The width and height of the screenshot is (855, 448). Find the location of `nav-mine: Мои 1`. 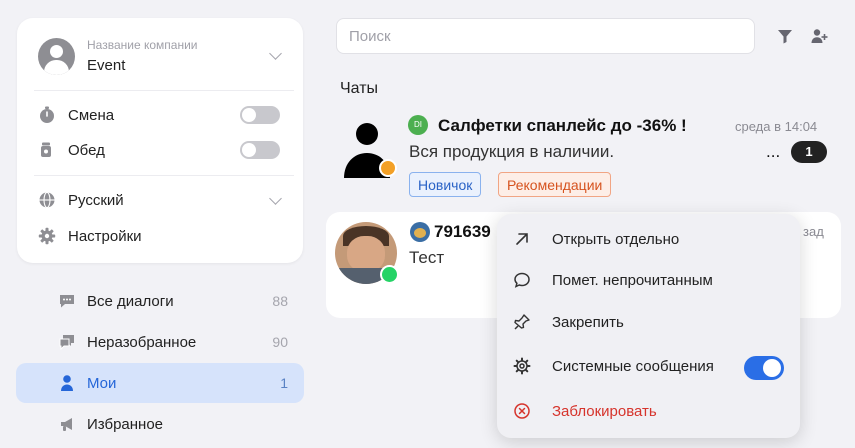

nav-mine: Мои 1 is located at coordinates (160, 383).